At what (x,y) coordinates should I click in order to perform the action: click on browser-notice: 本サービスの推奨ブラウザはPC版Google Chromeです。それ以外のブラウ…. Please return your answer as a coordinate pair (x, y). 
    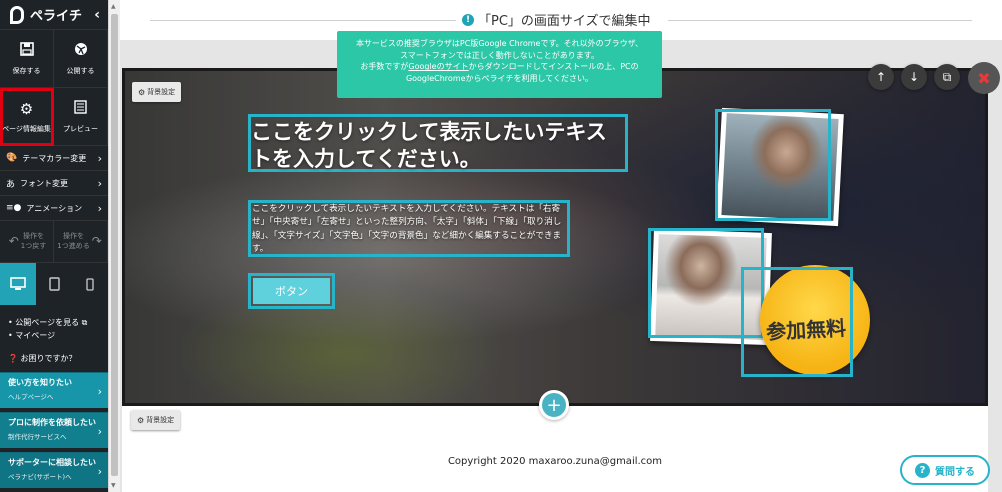
    Looking at the image, I should click on (499, 64).